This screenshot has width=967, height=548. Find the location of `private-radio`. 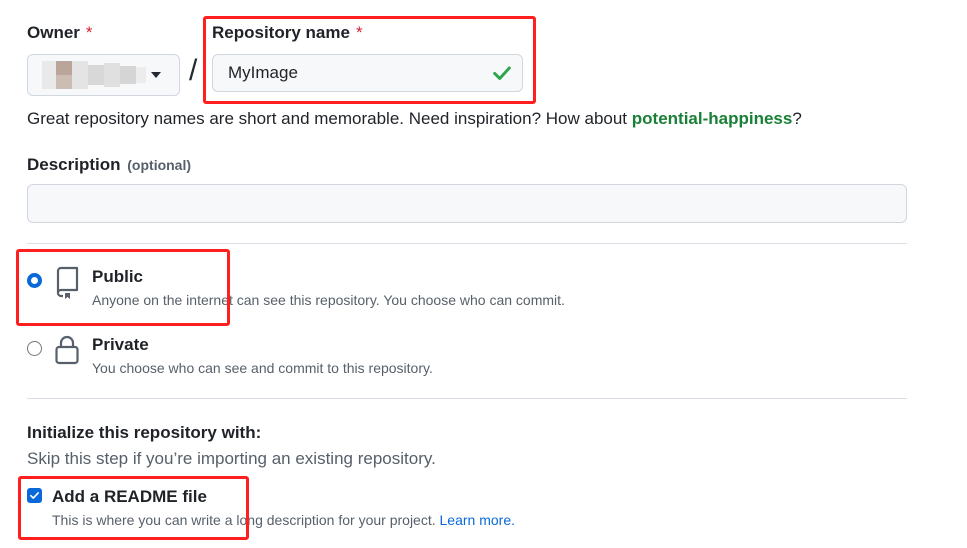

private-radio is located at coordinates (34, 348).